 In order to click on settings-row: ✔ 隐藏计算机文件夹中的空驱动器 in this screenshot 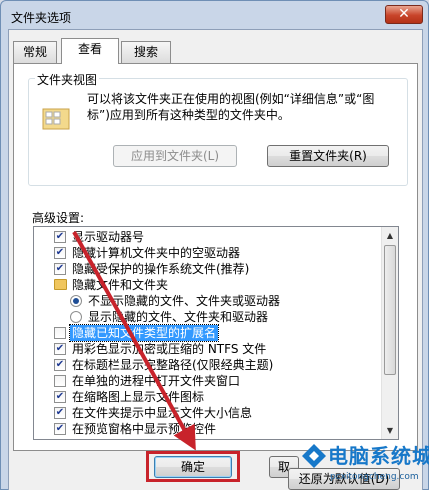, I will do `click(207, 253)`.